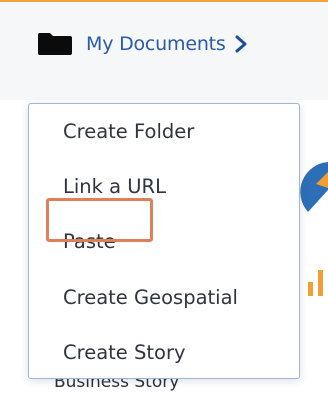 The height and width of the screenshot is (396, 328). I want to click on breadcrumb: My Documents, so click(143, 44).